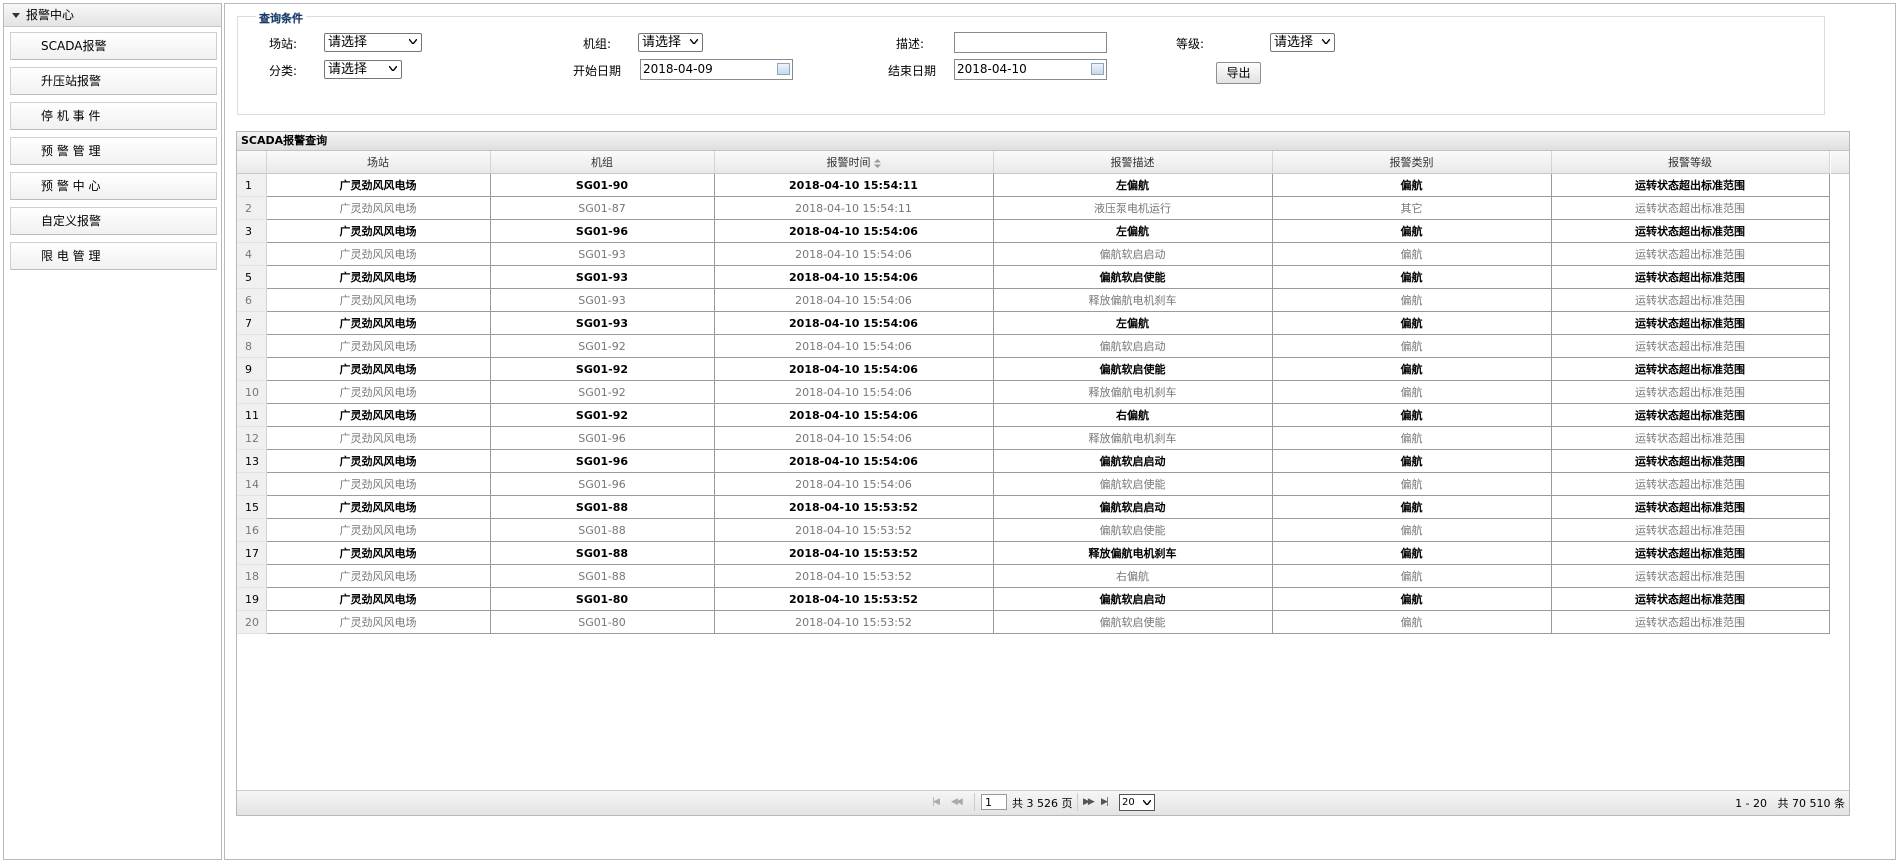 The width and height of the screenshot is (1899, 864). Describe the element at coordinates (252, 576) in the screenshot. I see `row-number-cell: 18` at that location.